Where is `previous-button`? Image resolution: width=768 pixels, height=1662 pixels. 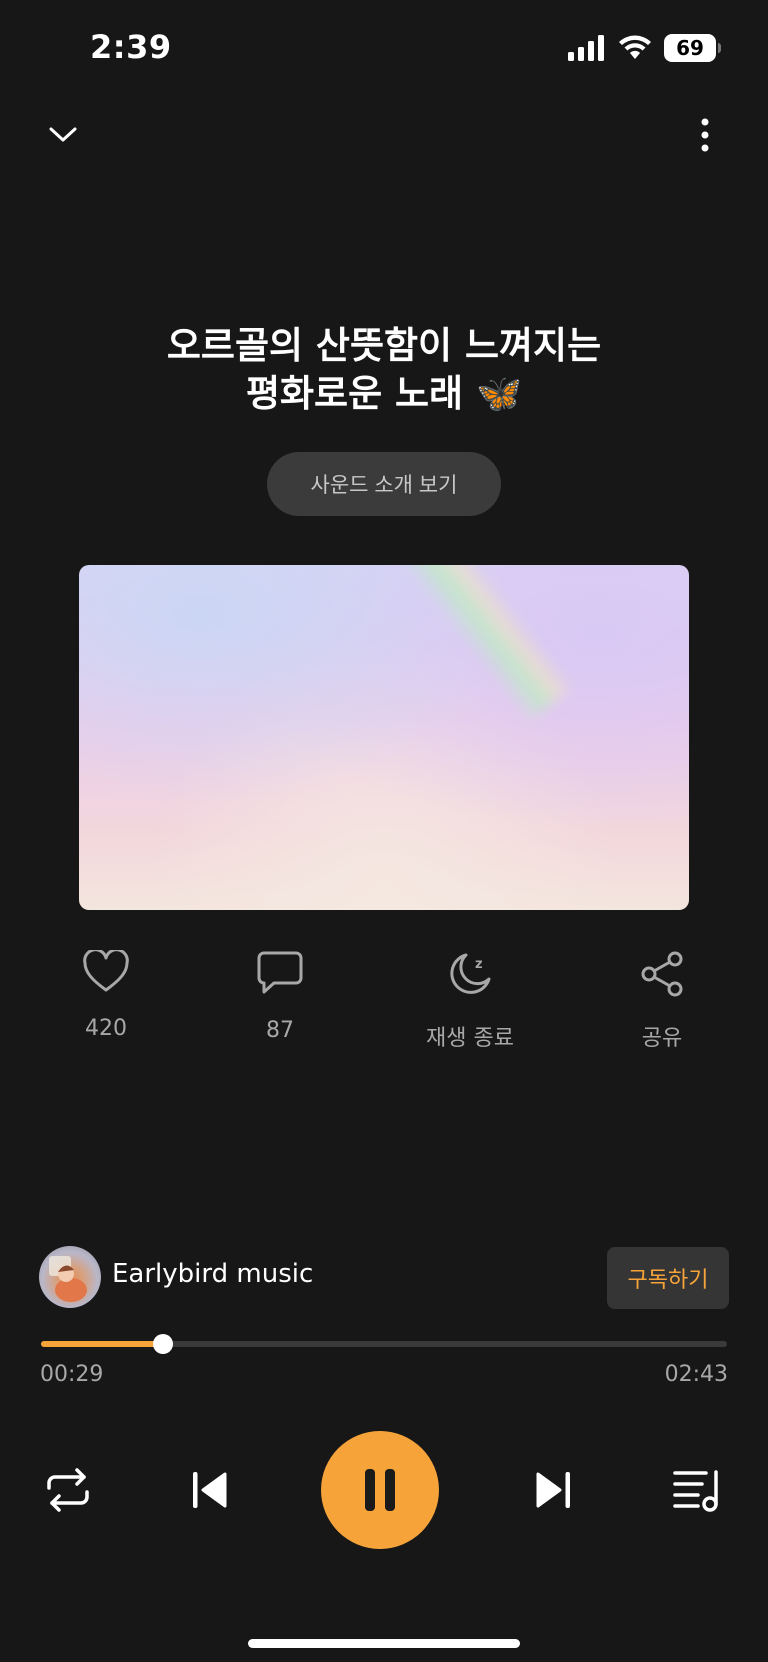 previous-button is located at coordinates (210, 1490).